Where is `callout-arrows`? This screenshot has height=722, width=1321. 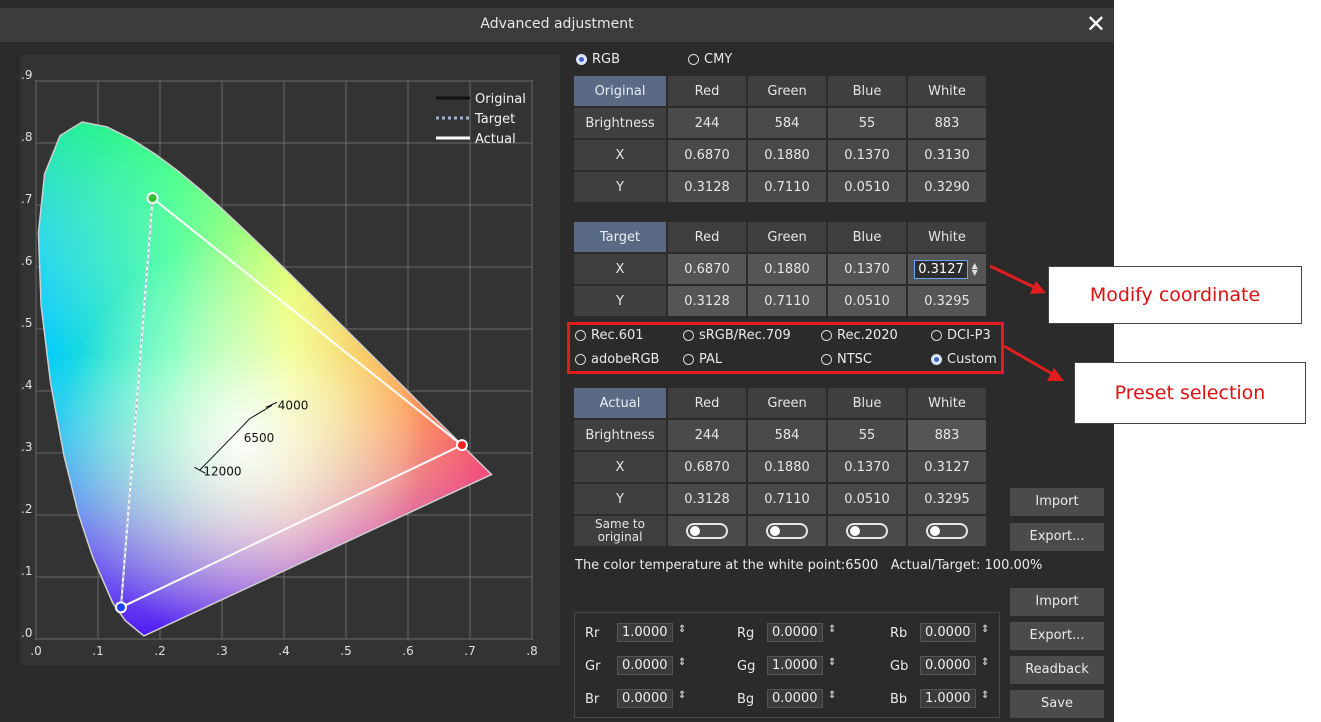 callout-arrows is located at coordinates (1026, 322).